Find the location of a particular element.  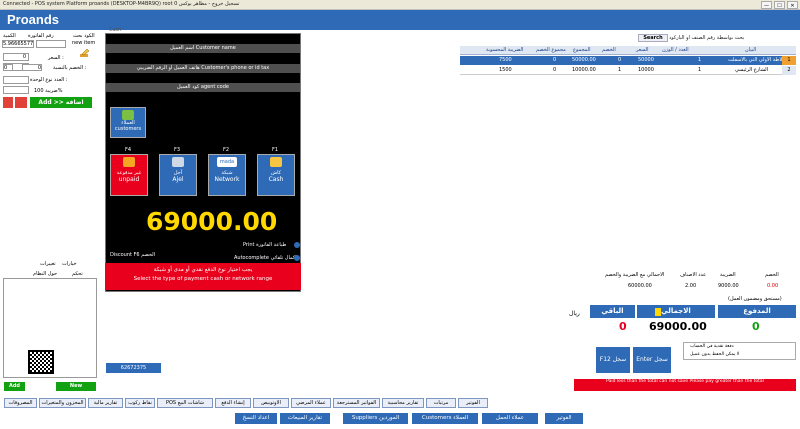

unit-count-label: العدد نوع الوحدة : is located at coordinates (49, 80).